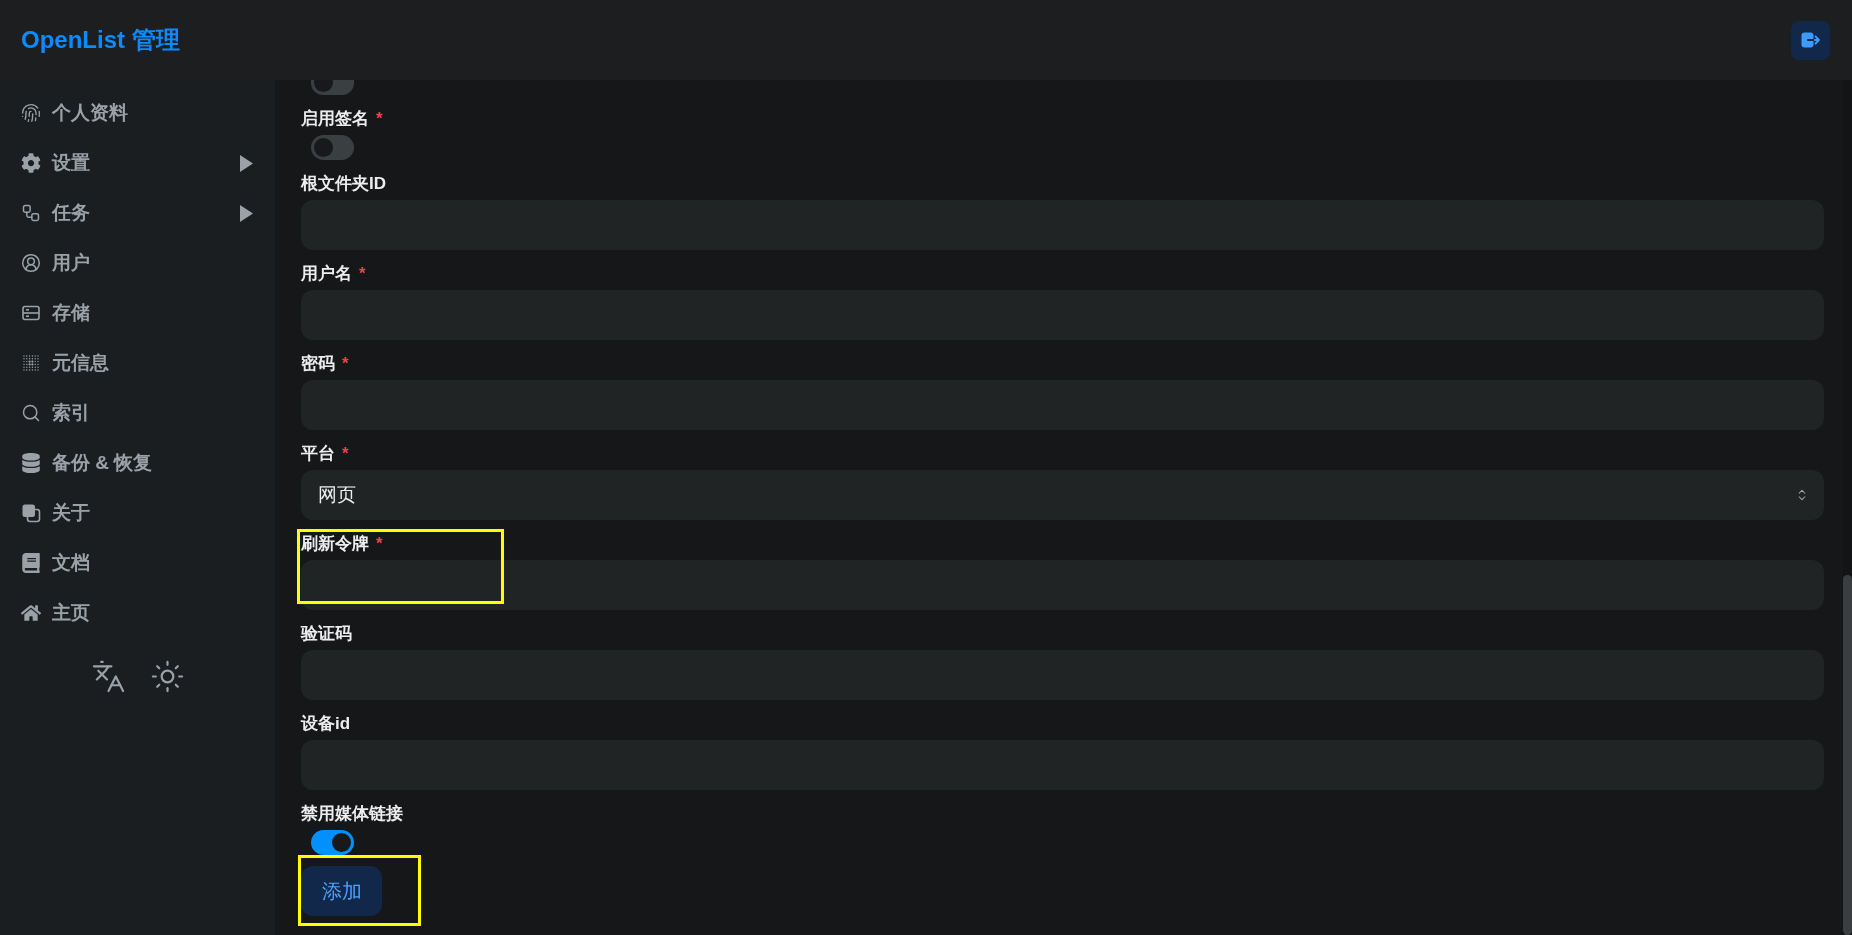  What do you see at coordinates (335, 544) in the screenshot?
I see `field-label: 刷新令牌` at bounding box center [335, 544].